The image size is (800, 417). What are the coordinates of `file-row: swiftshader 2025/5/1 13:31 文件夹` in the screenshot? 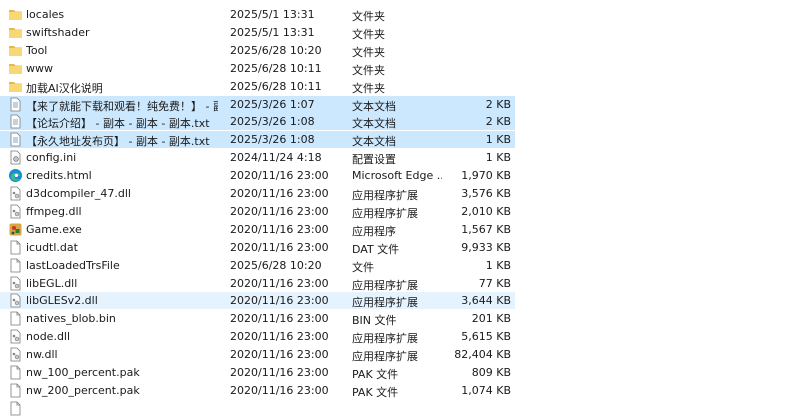 It's located at (257, 32).